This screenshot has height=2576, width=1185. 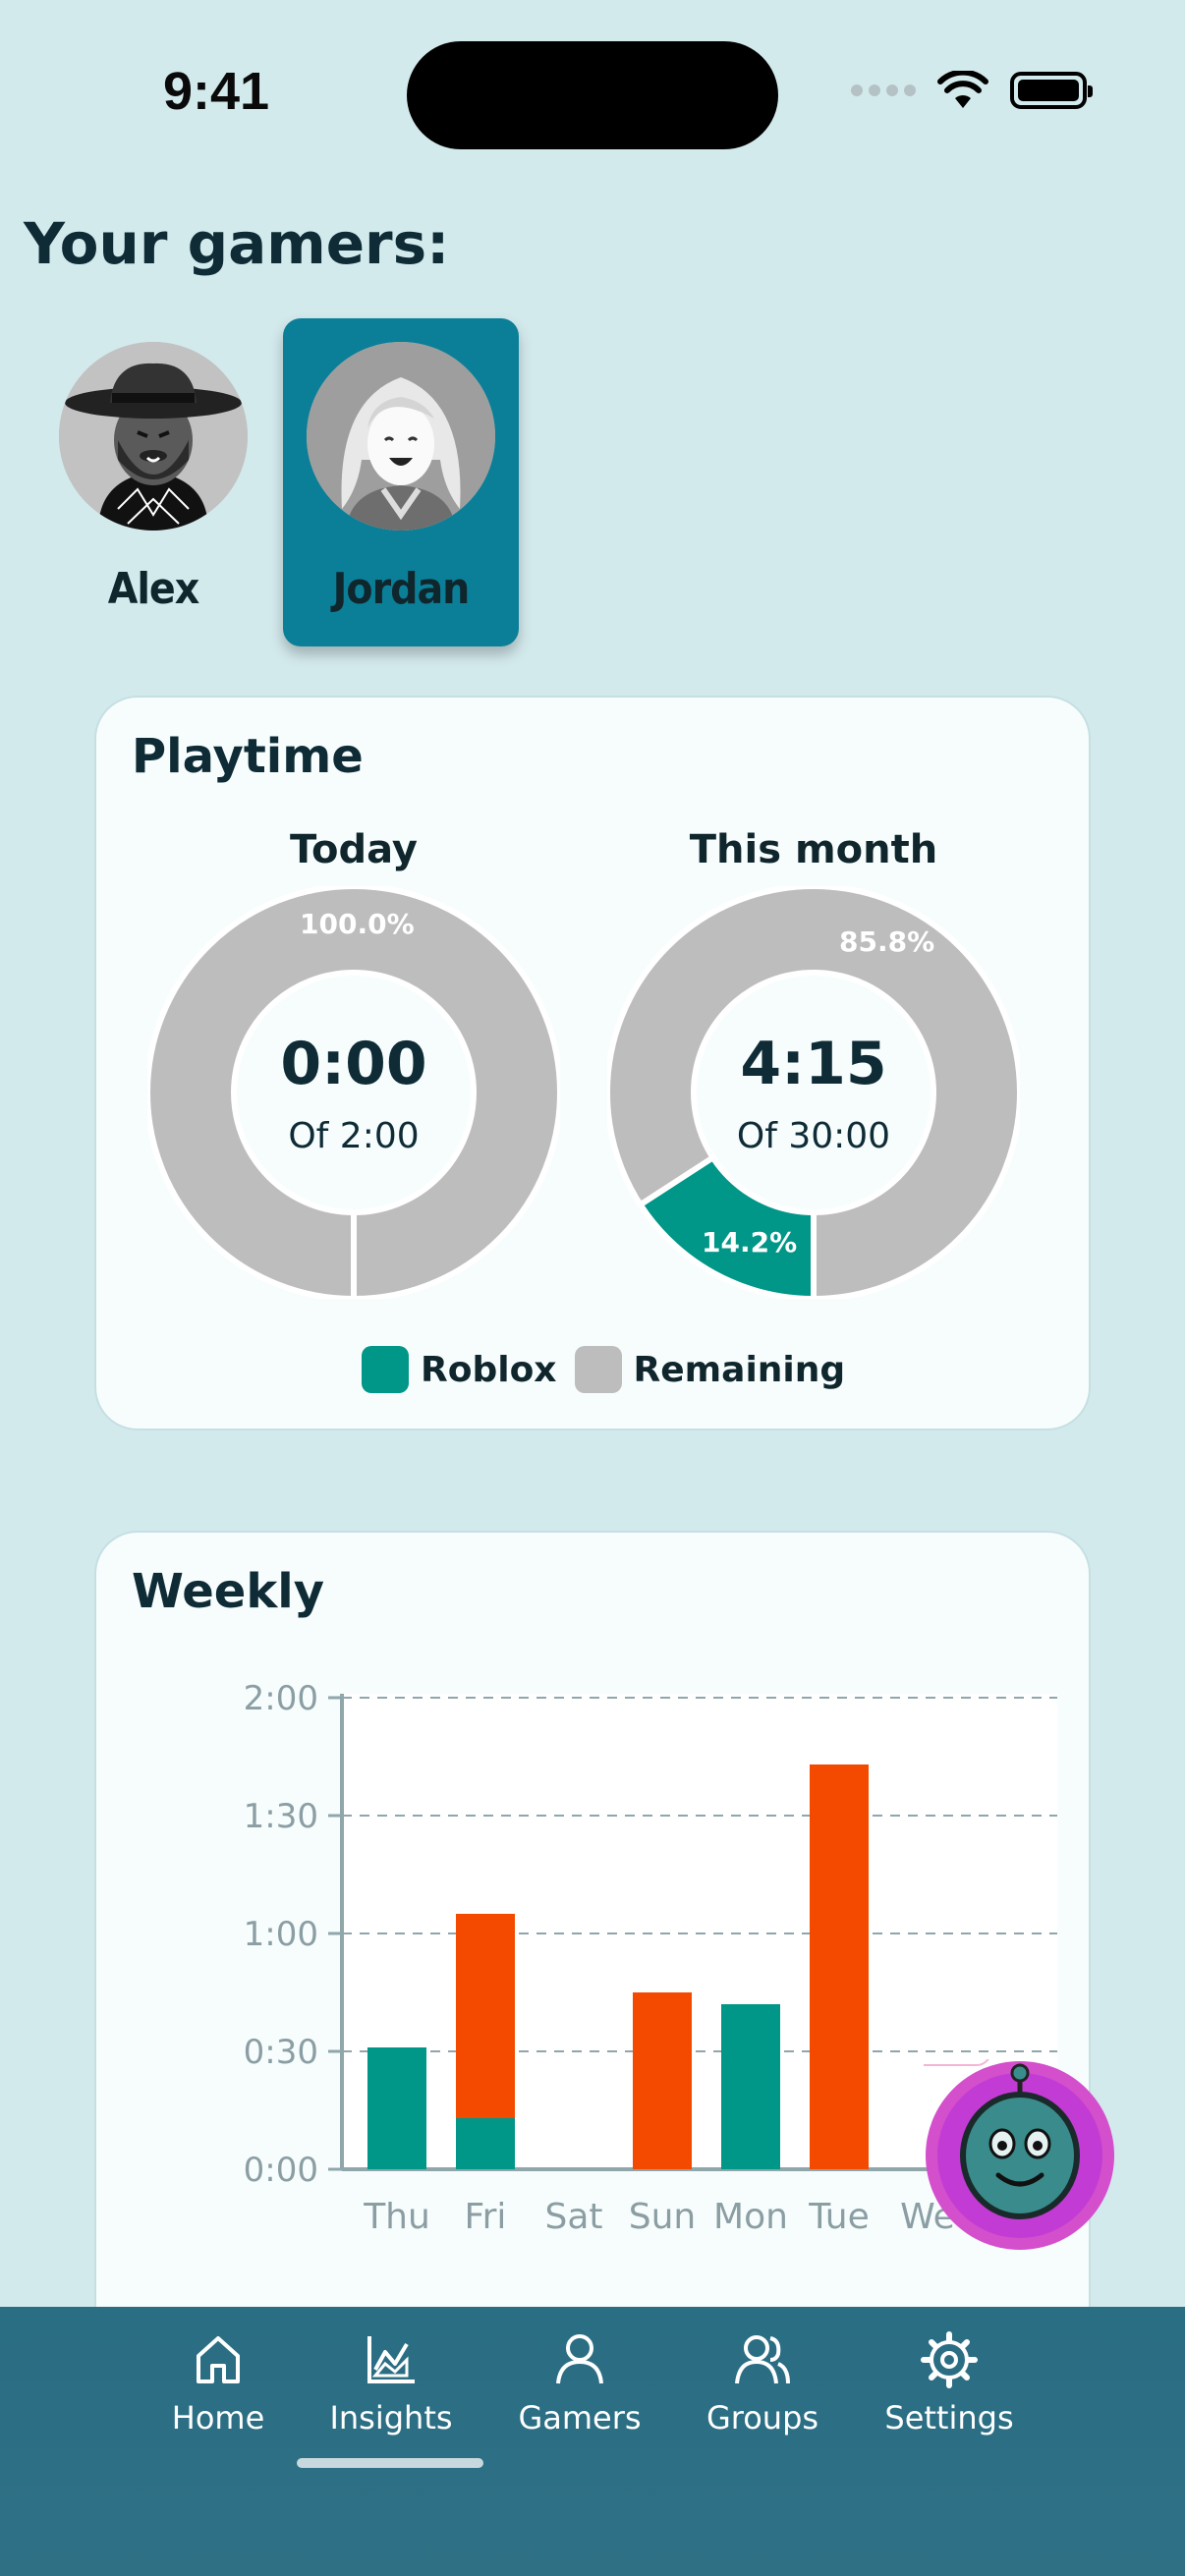 I want to click on typing-bubble, so click(x=946, y=2051).